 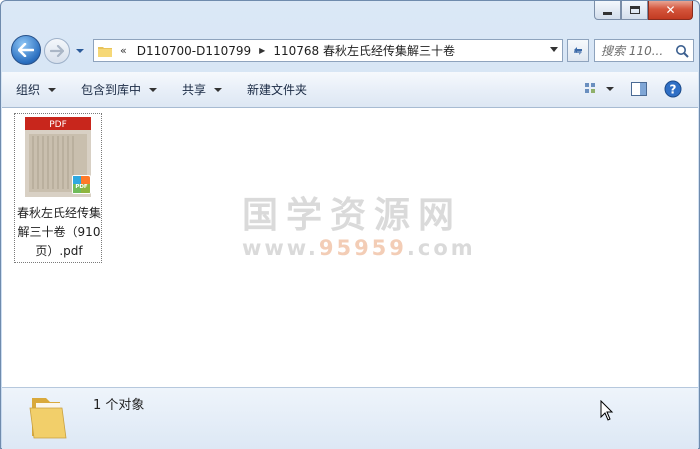 I want to click on refresh-button, so click(x=578, y=50).